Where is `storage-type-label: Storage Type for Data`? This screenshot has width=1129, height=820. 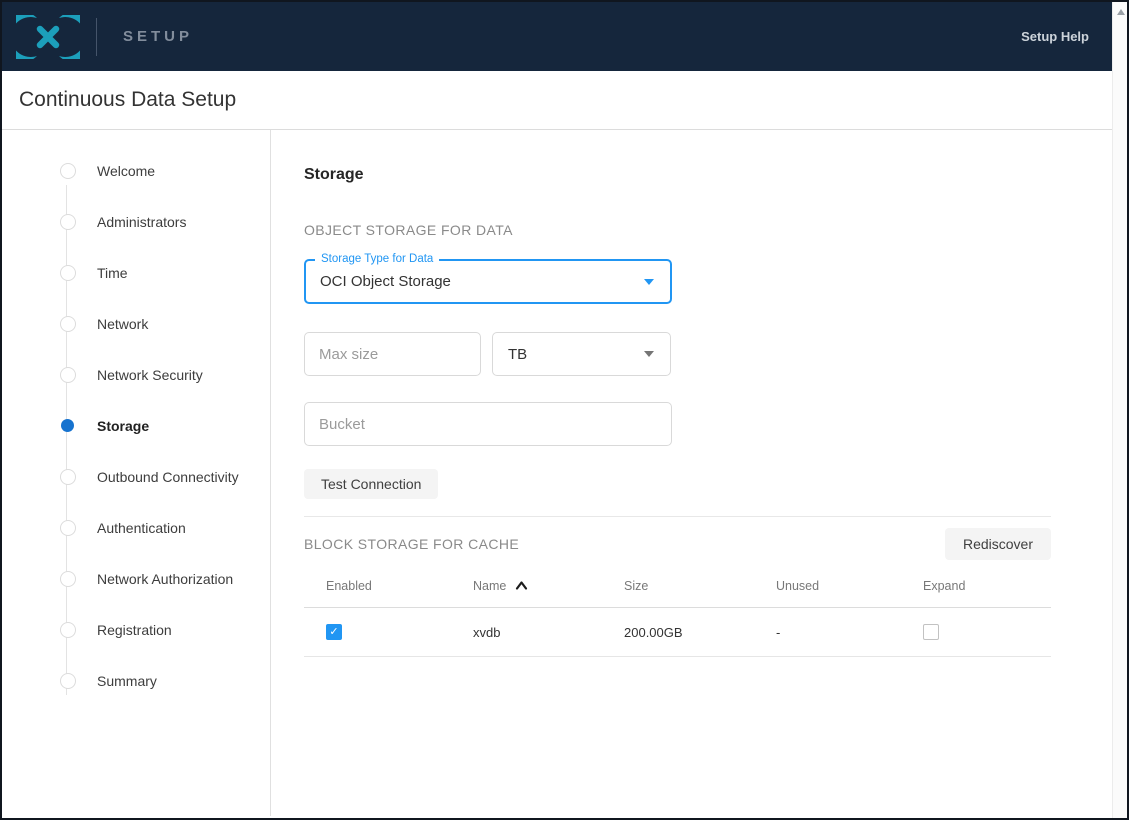 storage-type-label: Storage Type for Data is located at coordinates (377, 259).